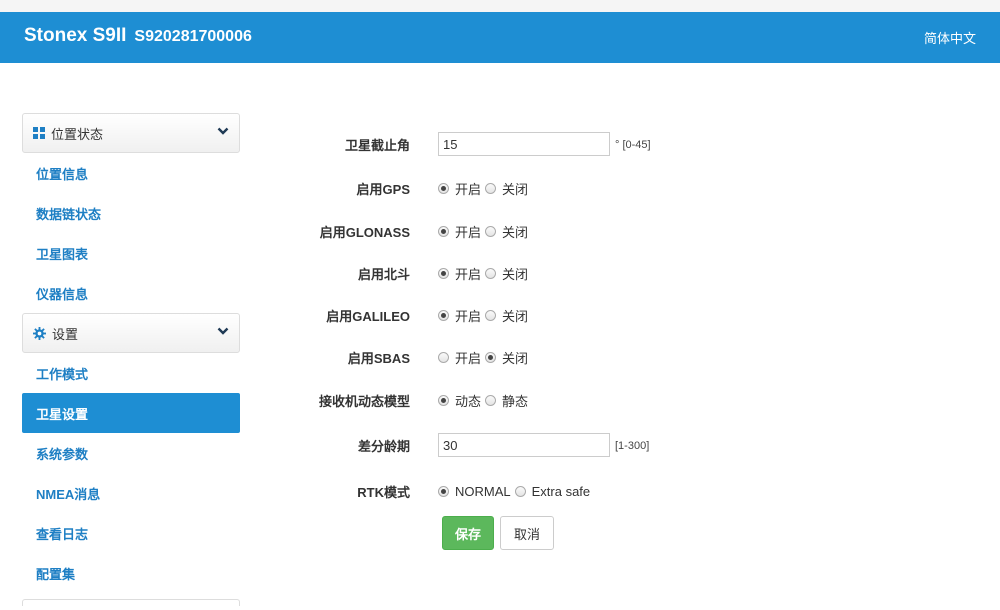 Image resolution: width=1000 pixels, height=610 pixels. Describe the element at coordinates (131, 602) in the screenshot. I see `sidebar-next-group-edge` at that location.